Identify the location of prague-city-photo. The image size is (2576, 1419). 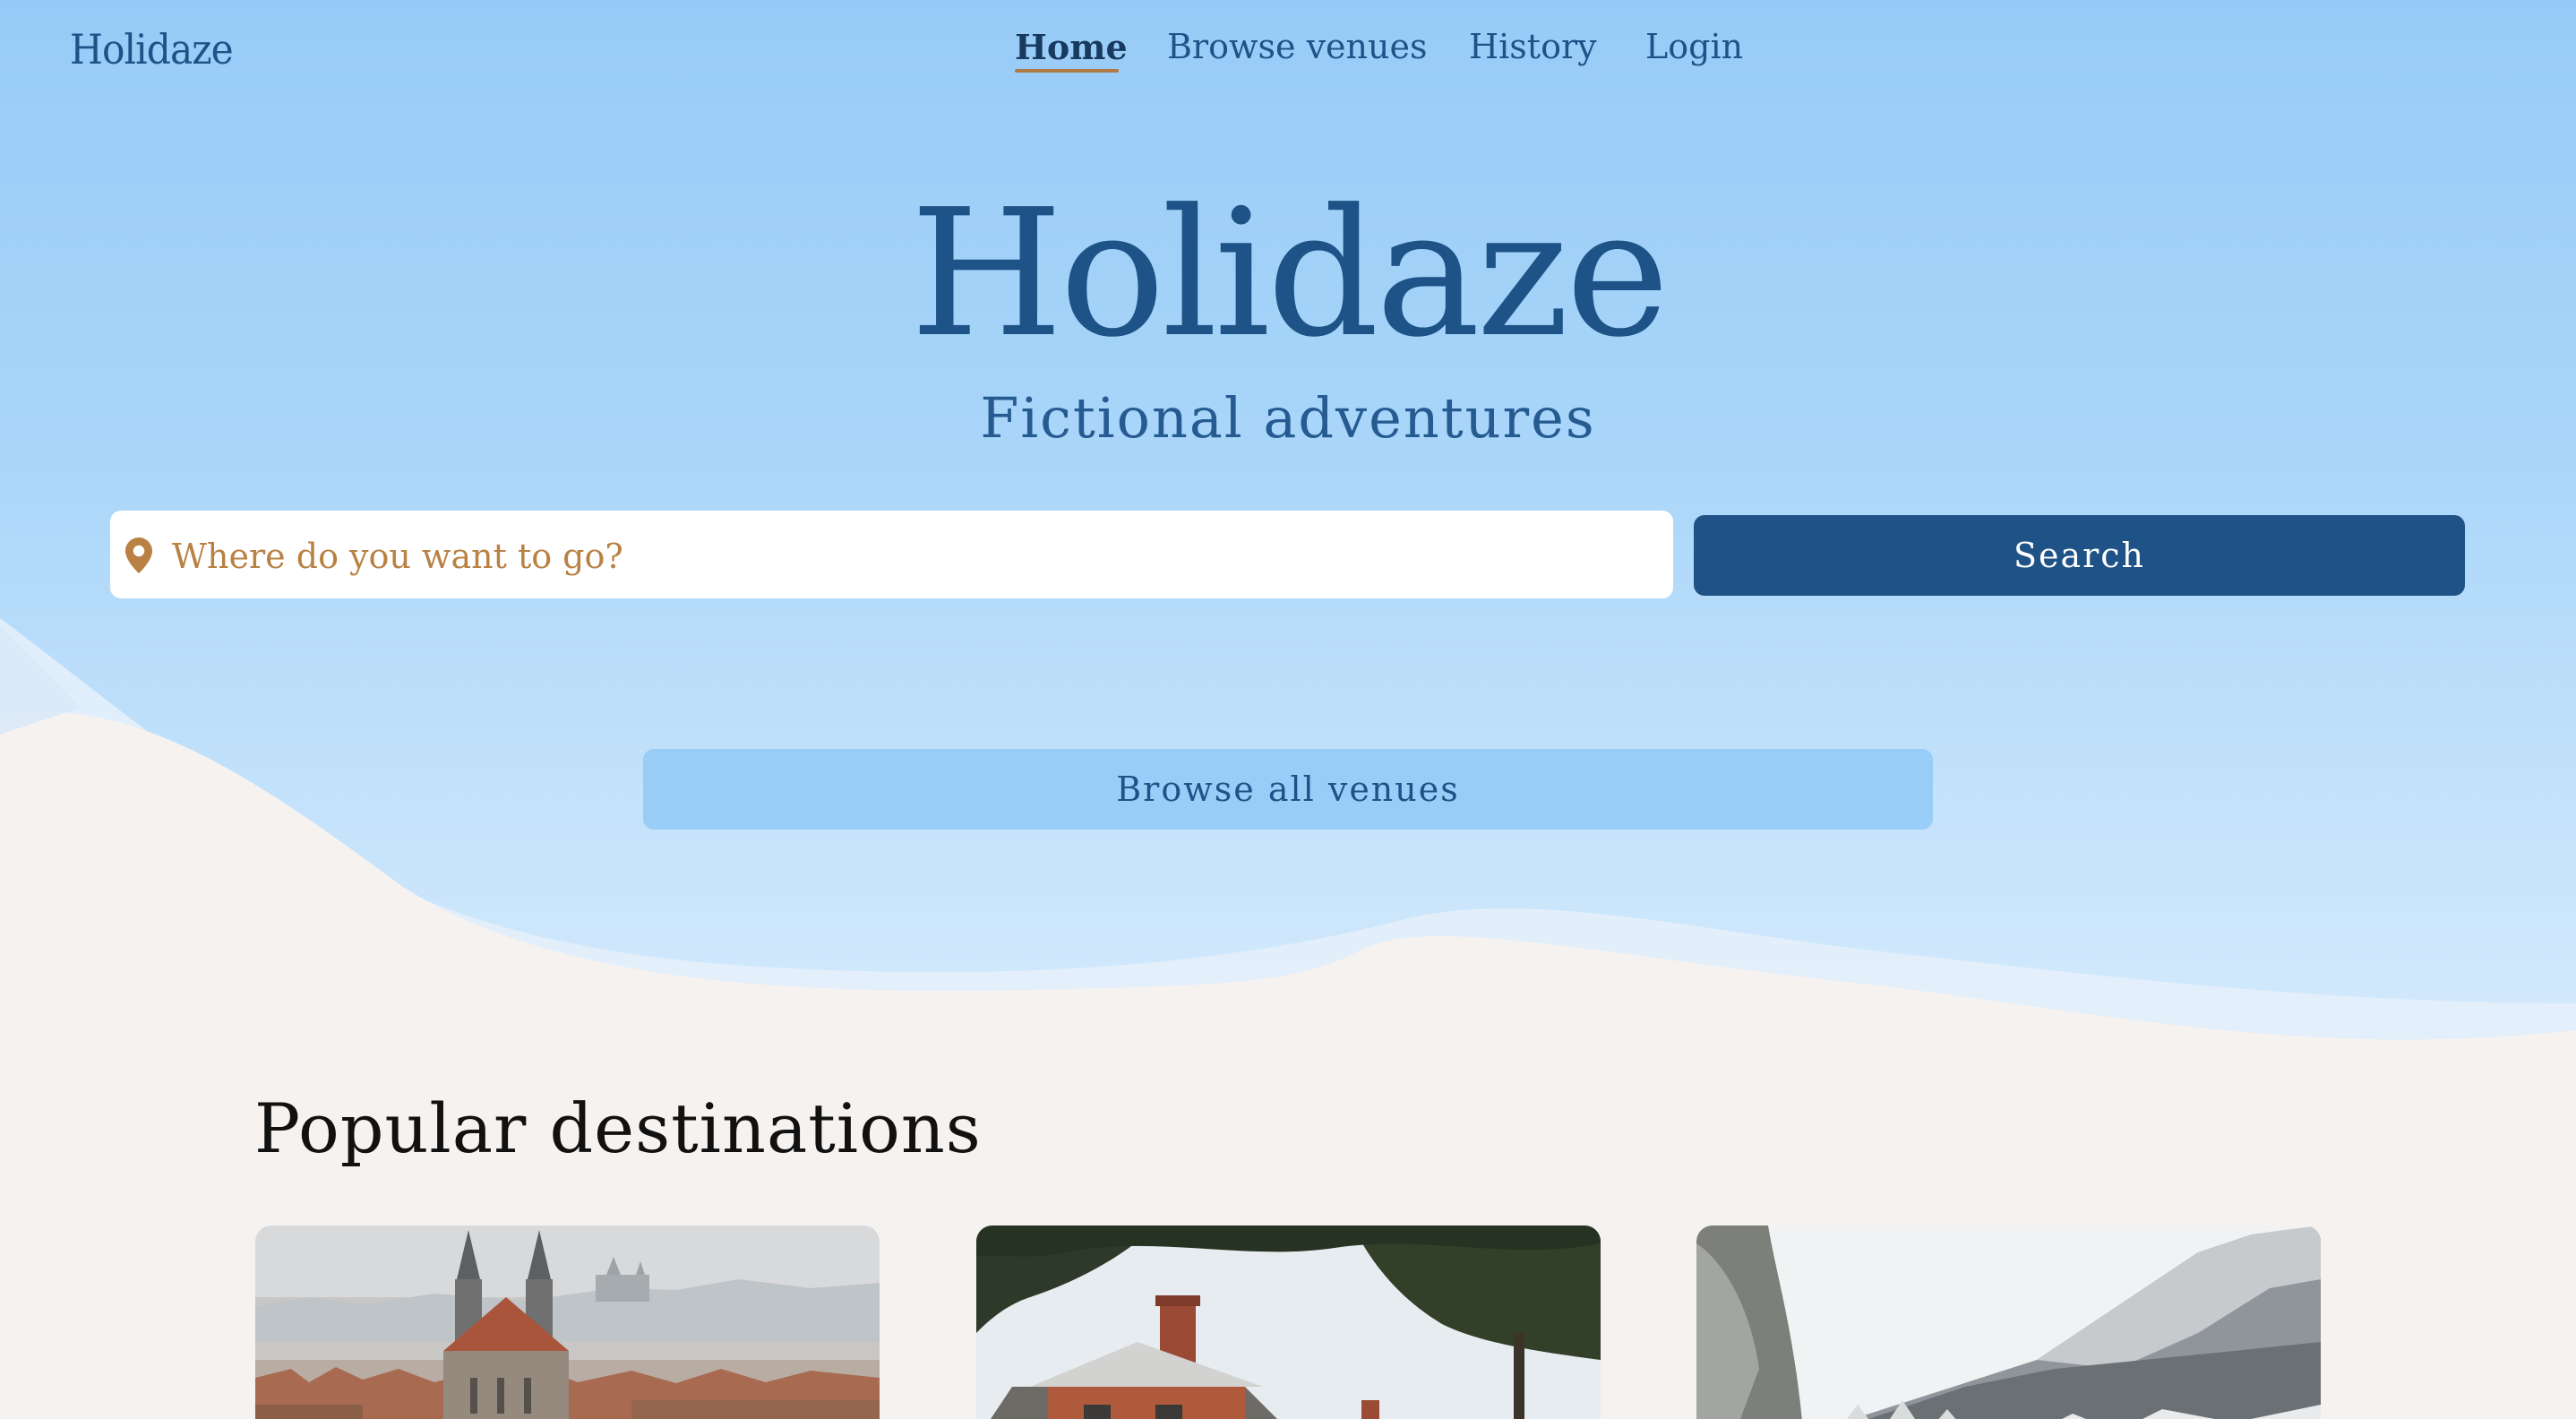
(567, 1322).